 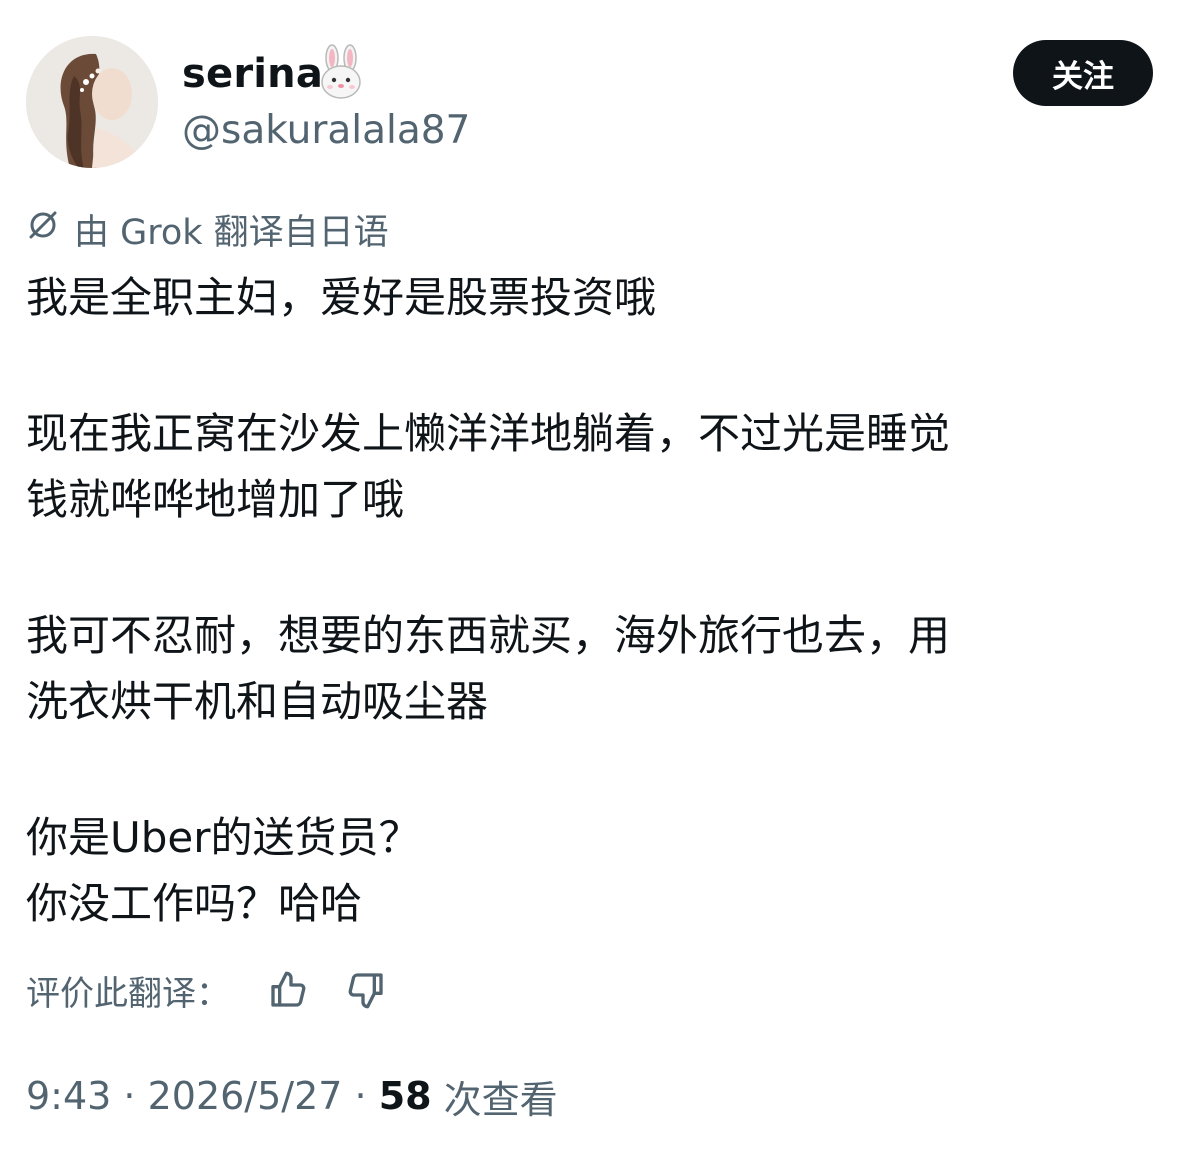 What do you see at coordinates (50, 229) in the screenshot?
I see `translate-icon` at bounding box center [50, 229].